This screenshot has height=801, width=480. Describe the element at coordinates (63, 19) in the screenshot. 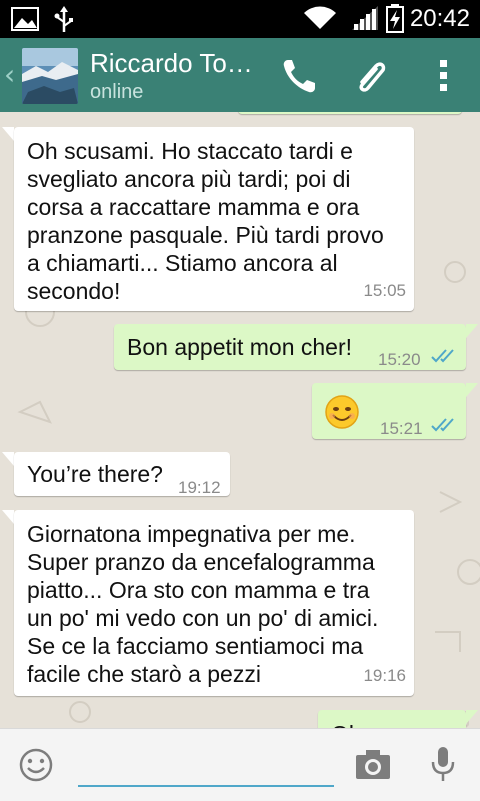

I see `usb-icon` at that location.